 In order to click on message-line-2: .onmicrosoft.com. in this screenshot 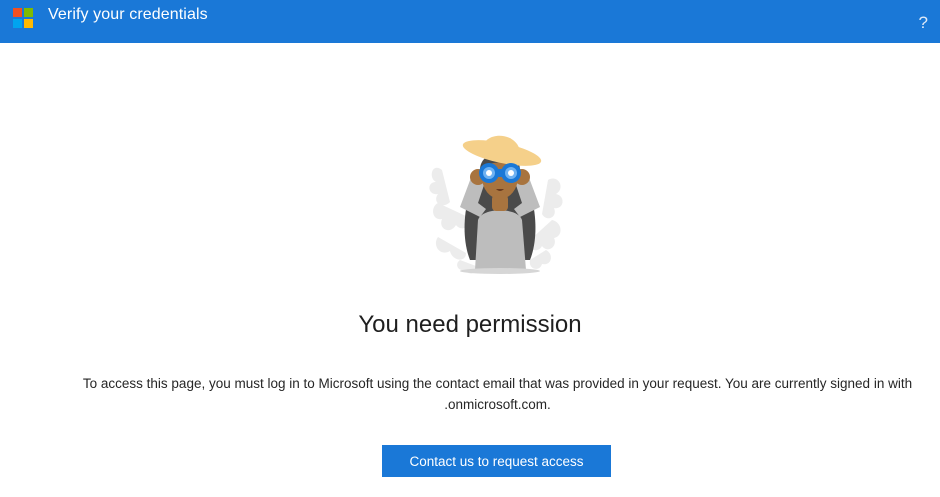, I will do `click(497, 404)`.